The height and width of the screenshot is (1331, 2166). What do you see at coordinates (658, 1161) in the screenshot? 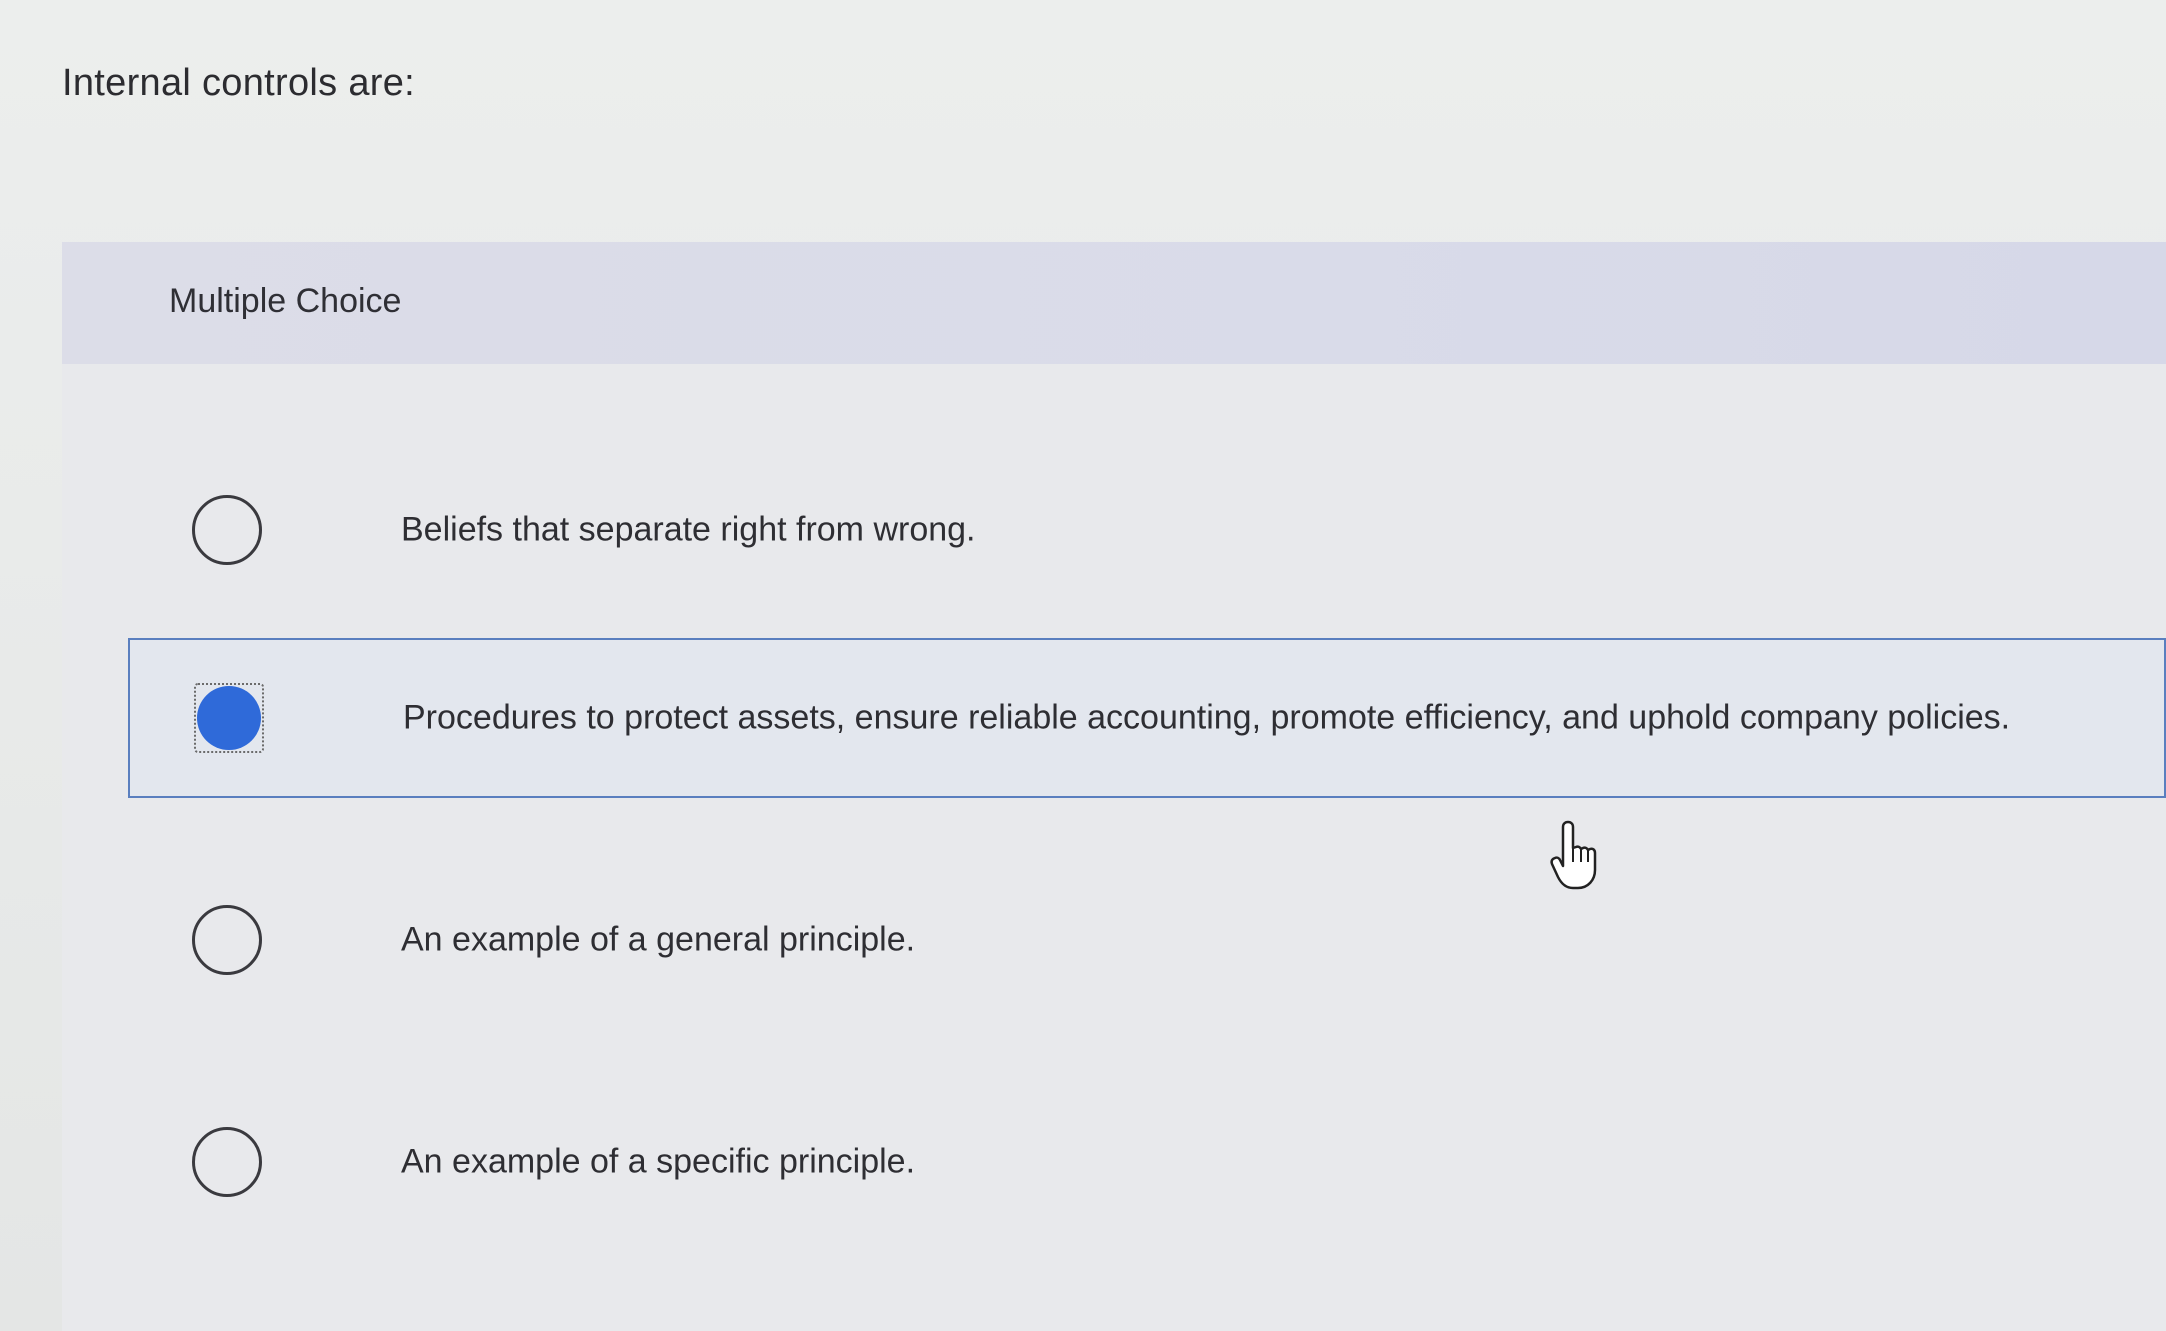
I see `answer-option-label: An example of a specific principle.` at bounding box center [658, 1161].